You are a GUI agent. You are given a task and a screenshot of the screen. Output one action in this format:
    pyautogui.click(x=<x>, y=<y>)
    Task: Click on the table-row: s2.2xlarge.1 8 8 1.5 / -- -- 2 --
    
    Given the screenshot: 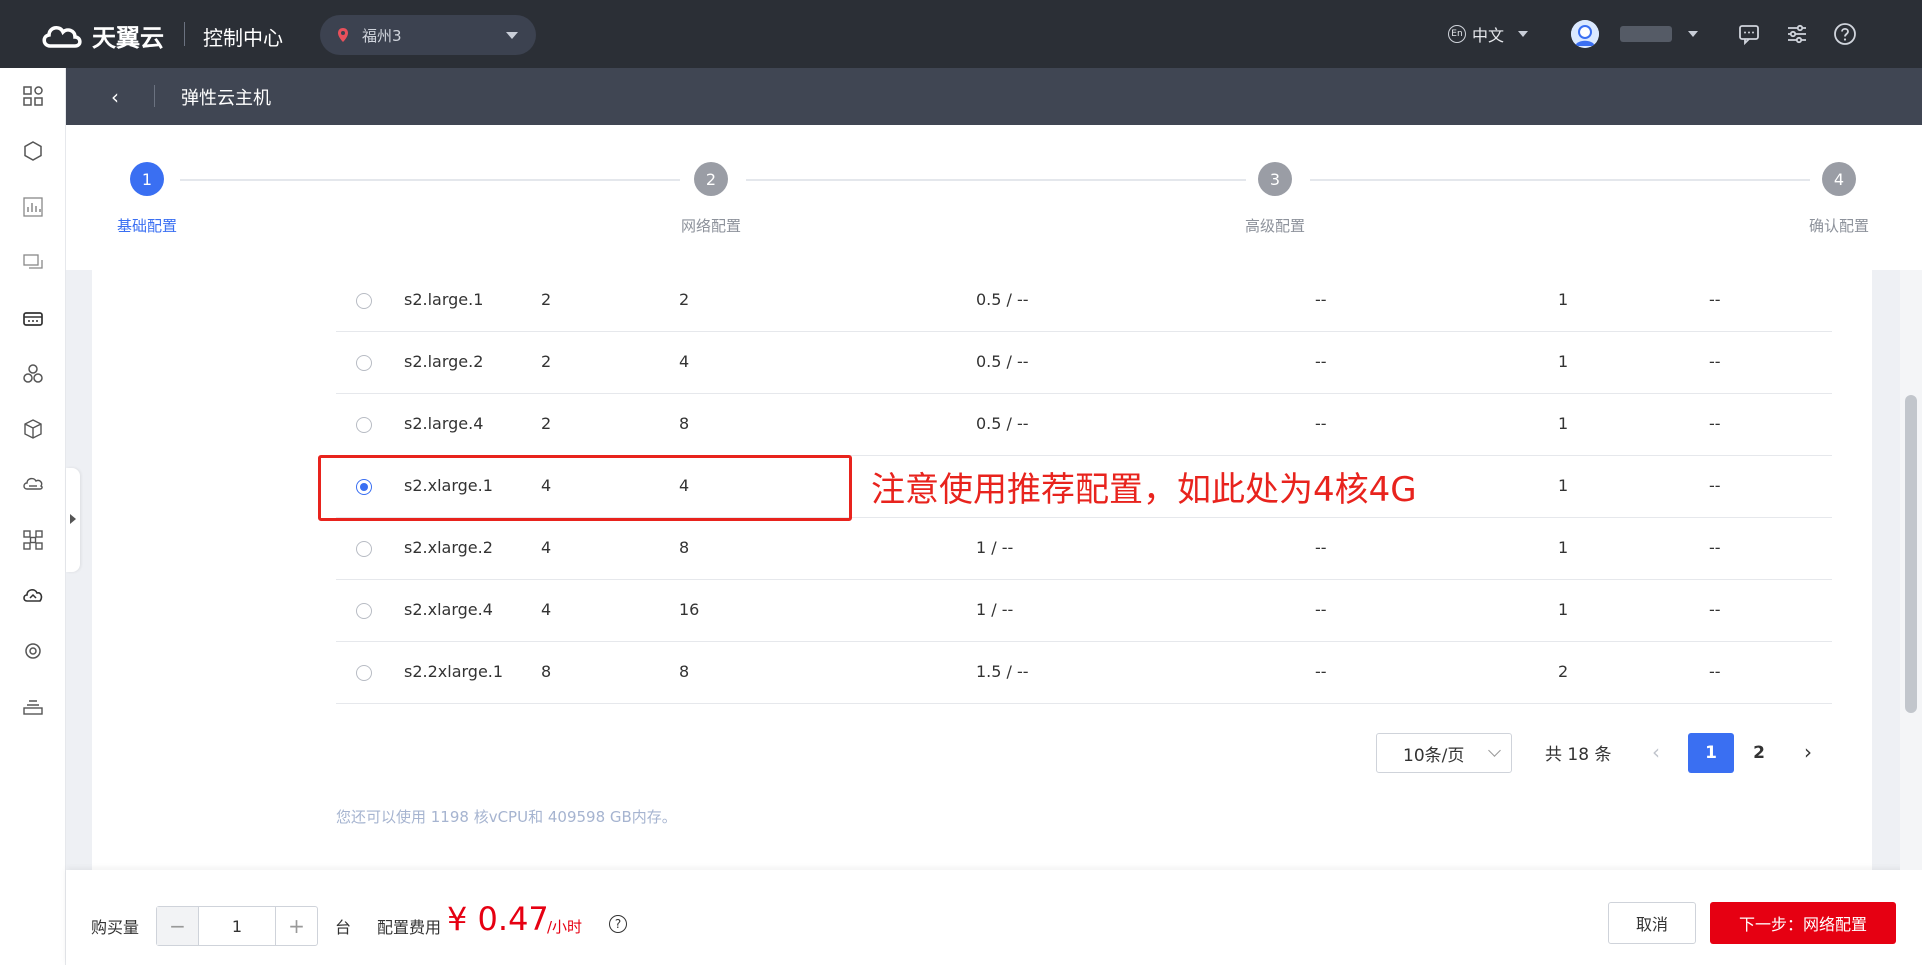 What is the action you would take?
    pyautogui.click(x=1084, y=673)
    